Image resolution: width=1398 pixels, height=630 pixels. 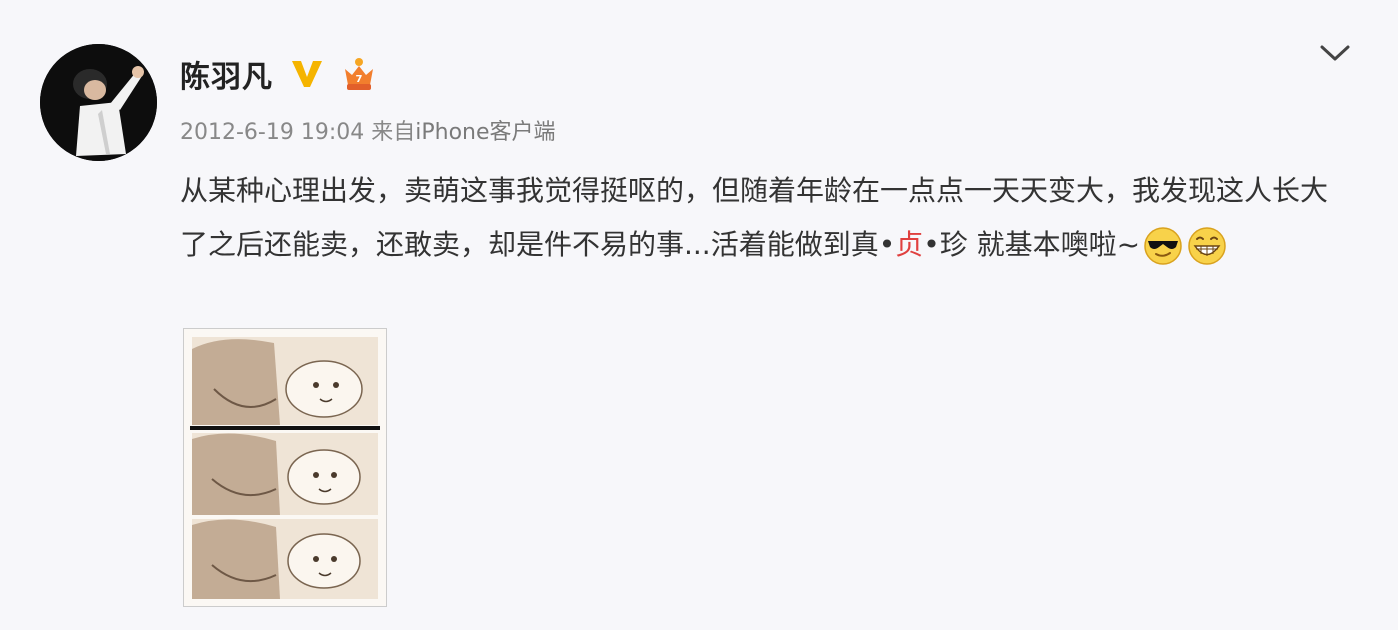 What do you see at coordinates (359, 79) in the screenshot?
I see `svg-text: 7` at bounding box center [359, 79].